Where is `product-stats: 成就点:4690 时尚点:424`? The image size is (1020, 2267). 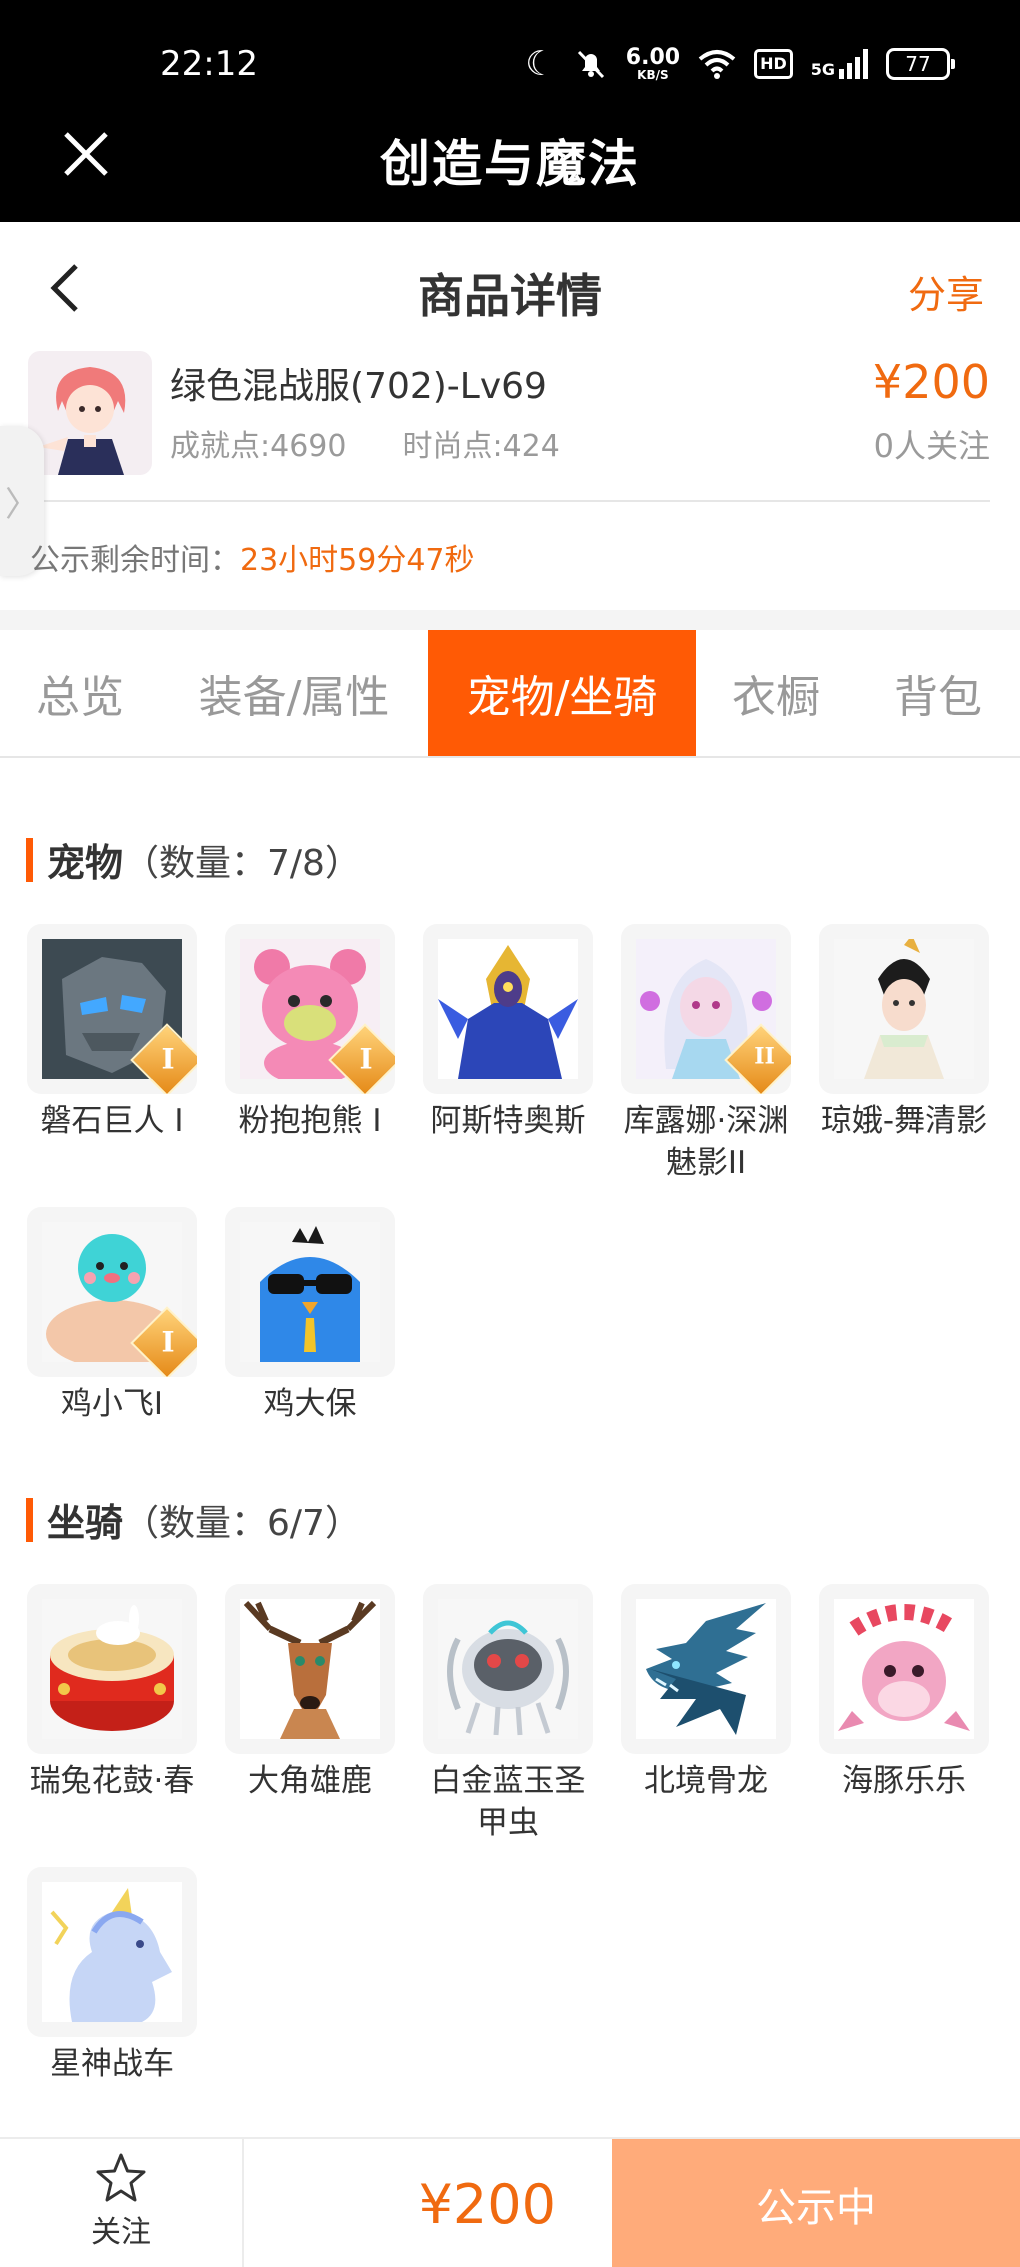 product-stats: 成就点:4690 时尚点:424 is located at coordinates (365, 443).